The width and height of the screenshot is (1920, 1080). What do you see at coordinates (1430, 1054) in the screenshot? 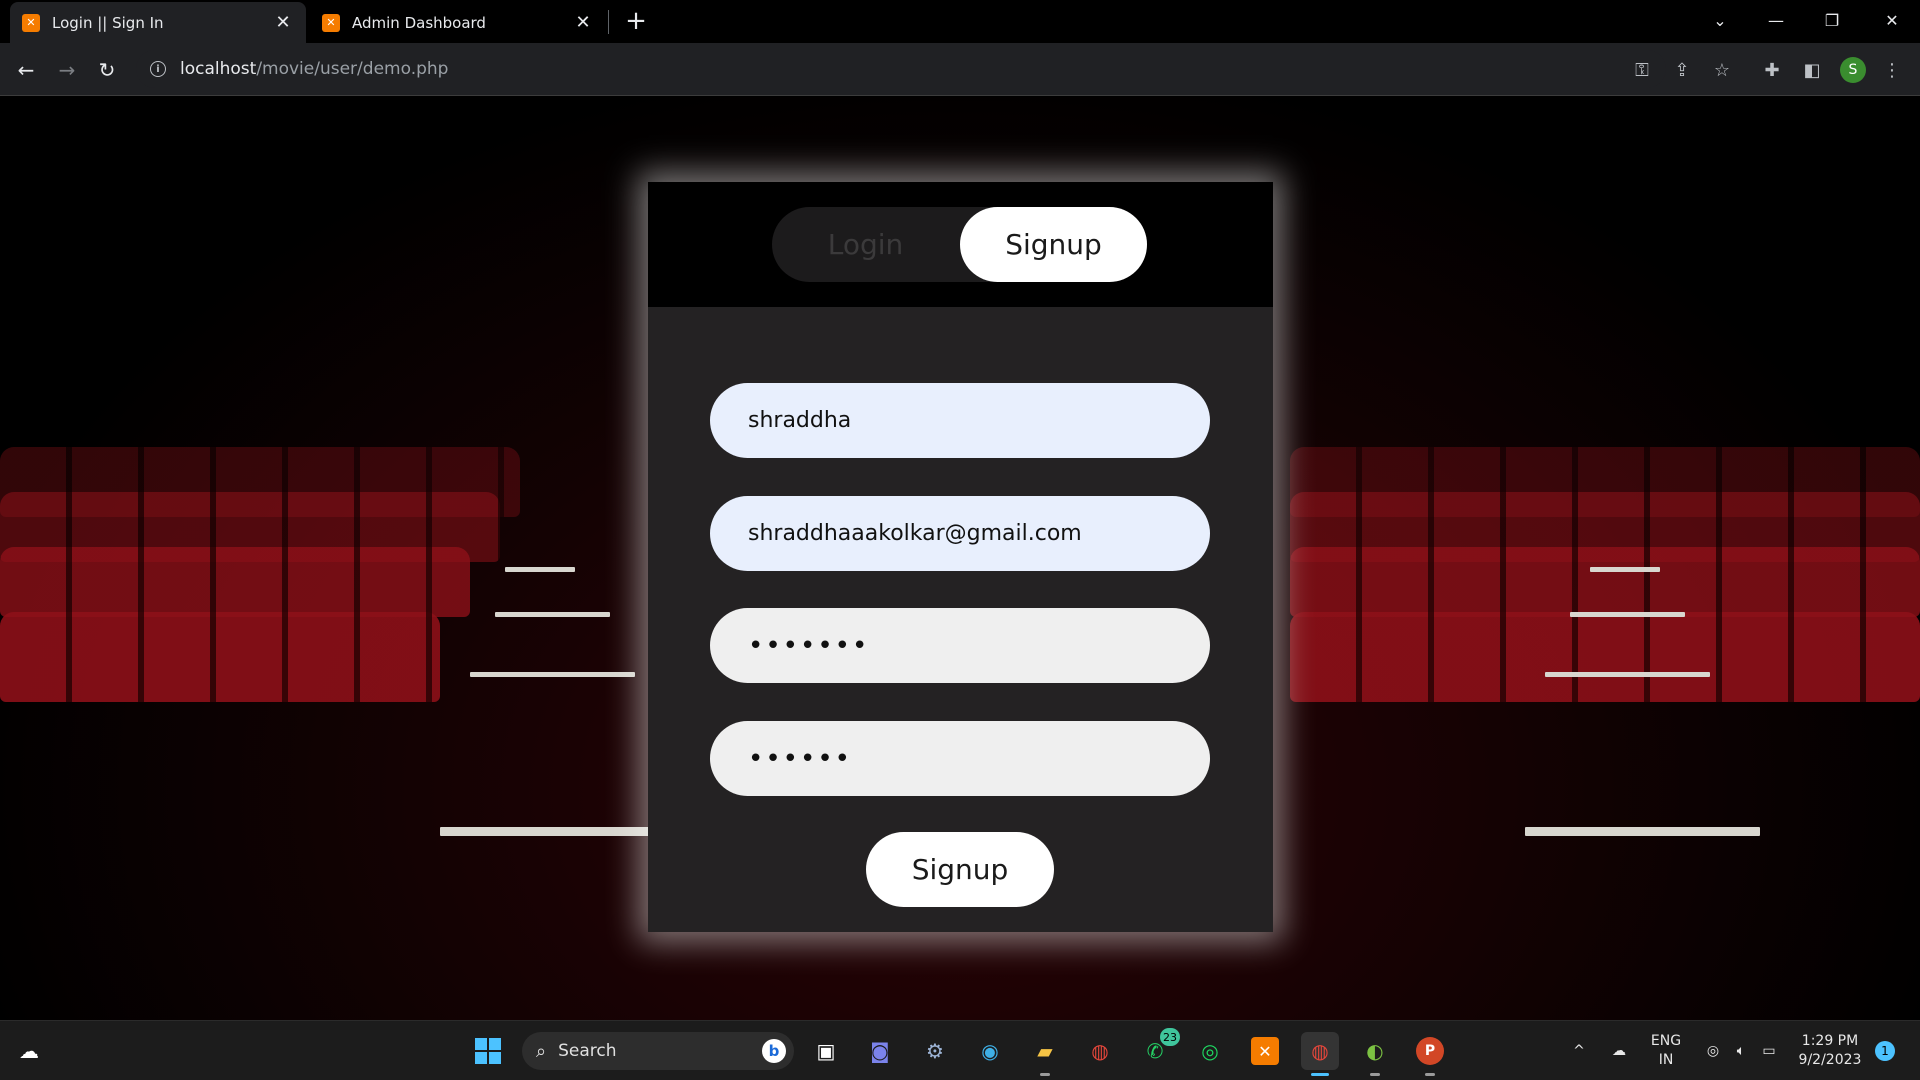
I see `powerpoint-icon: P` at bounding box center [1430, 1054].